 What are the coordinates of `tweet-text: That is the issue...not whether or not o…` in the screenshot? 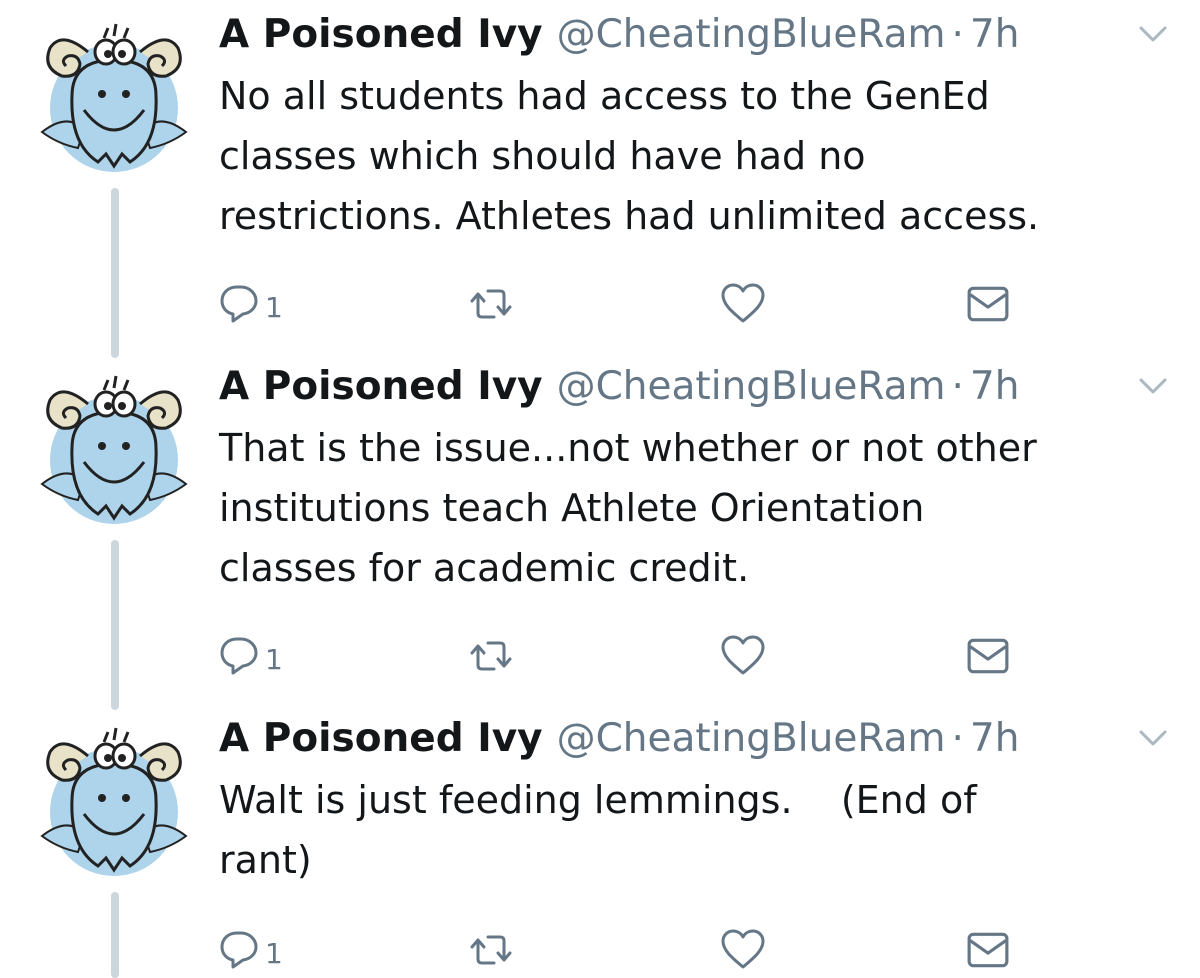 It's located at (628, 508).